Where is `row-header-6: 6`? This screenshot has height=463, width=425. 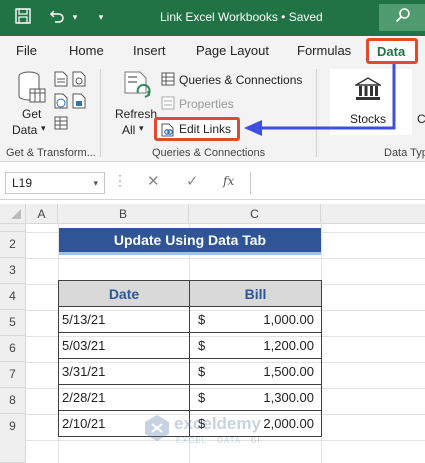 row-header-6: 6 is located at coordinates (13, 349).